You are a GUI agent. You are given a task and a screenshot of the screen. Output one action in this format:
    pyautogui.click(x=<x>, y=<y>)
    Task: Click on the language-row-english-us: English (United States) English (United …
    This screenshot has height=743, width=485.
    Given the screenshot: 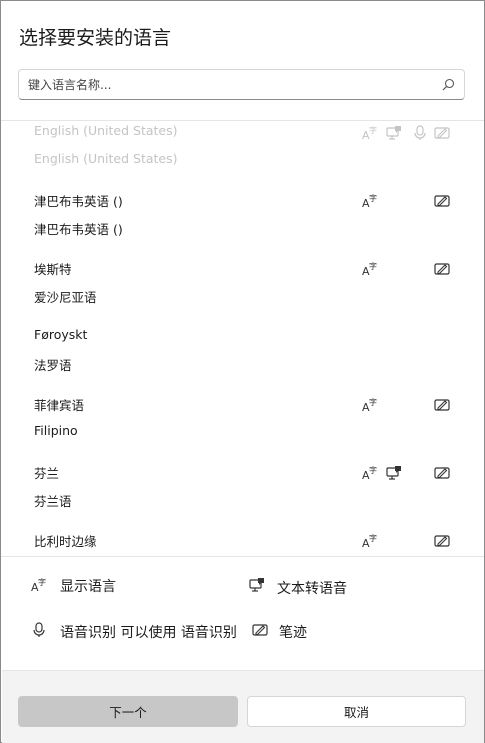 What is the action you would take?
    pyautogui.click(x=242, y=157)
    